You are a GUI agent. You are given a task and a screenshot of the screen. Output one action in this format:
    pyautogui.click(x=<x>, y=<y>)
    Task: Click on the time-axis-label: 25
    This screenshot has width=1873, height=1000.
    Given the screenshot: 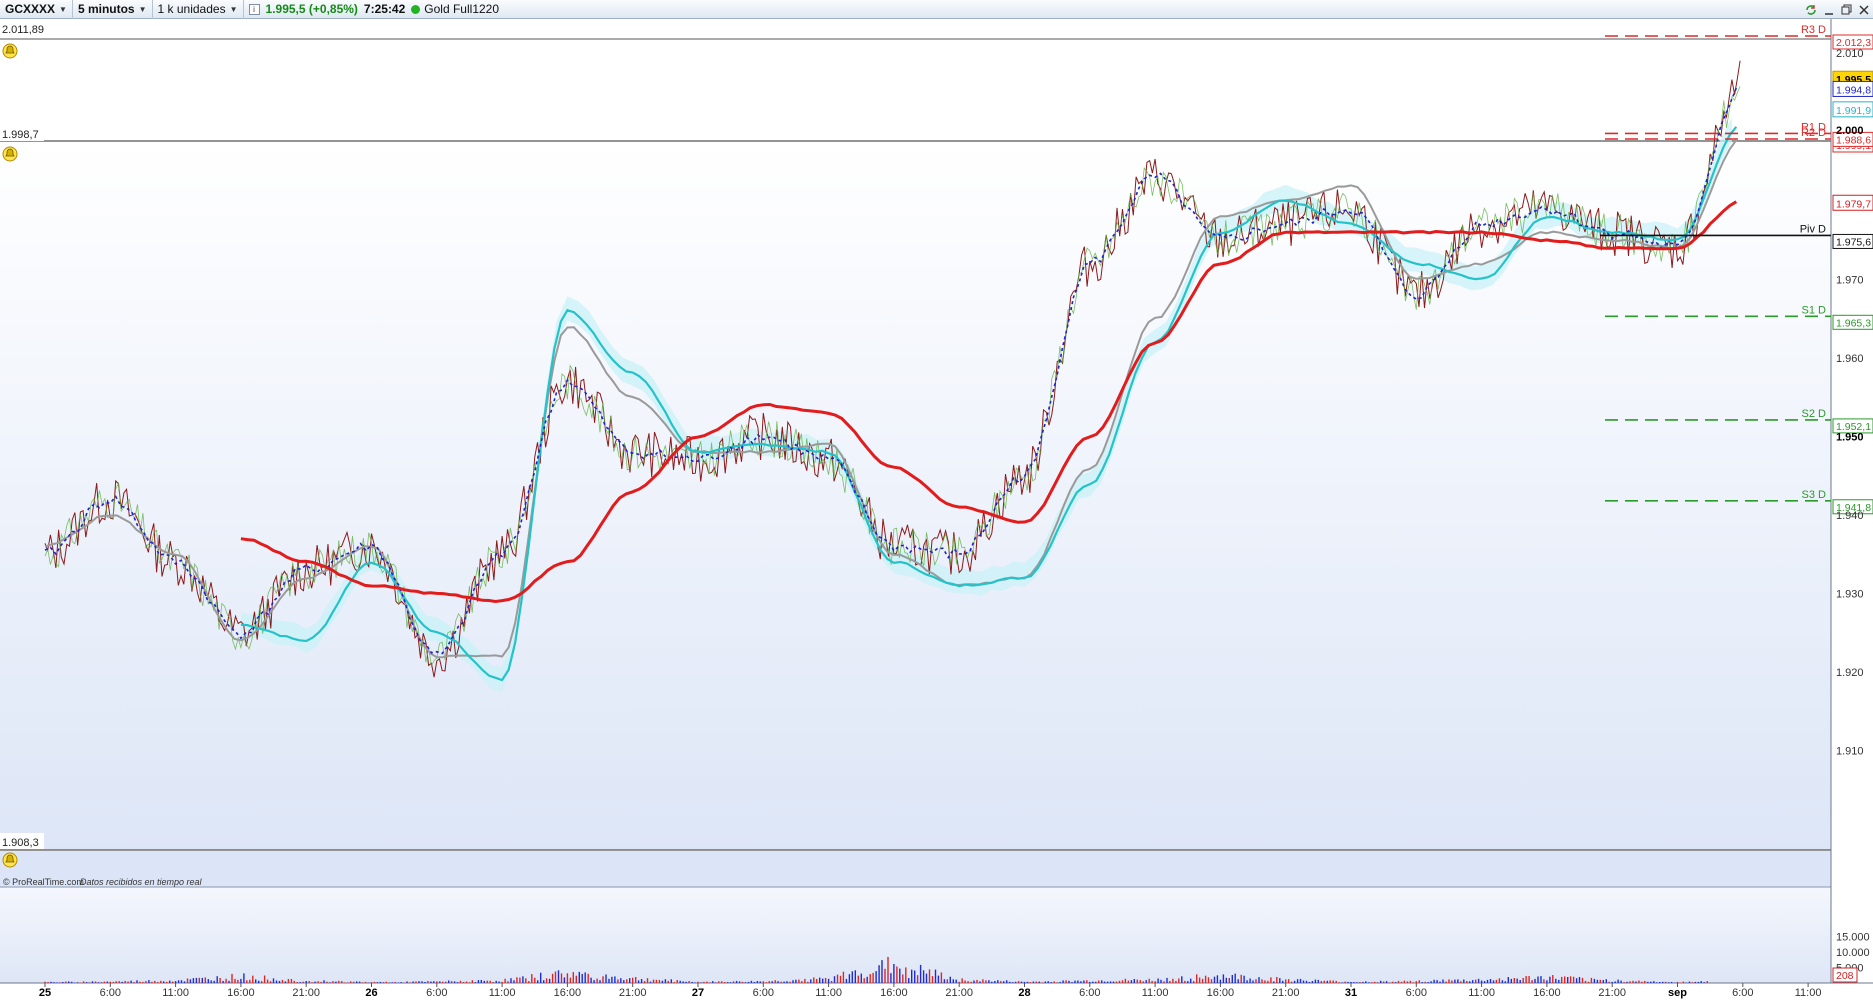 What is the action you would take?
    pyautogui.click(x=45, y=993)
    